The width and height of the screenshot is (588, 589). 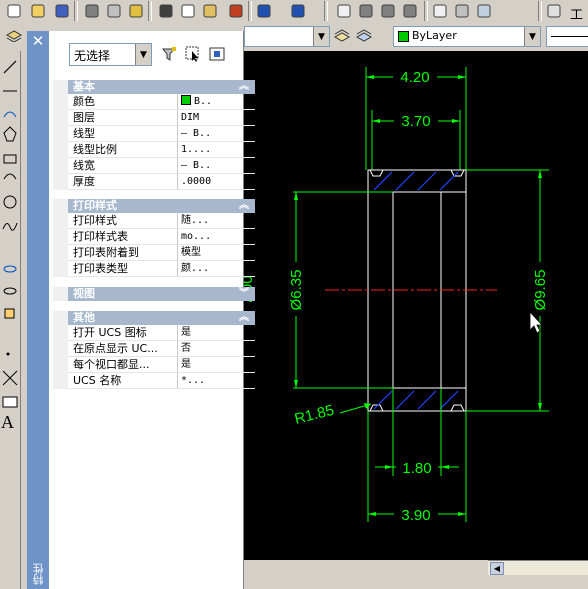 What do you see at coordinates (467, 36) in the screenshot?
I see `color-combo: ByLayer ▼` at bounding box center [467, 36].